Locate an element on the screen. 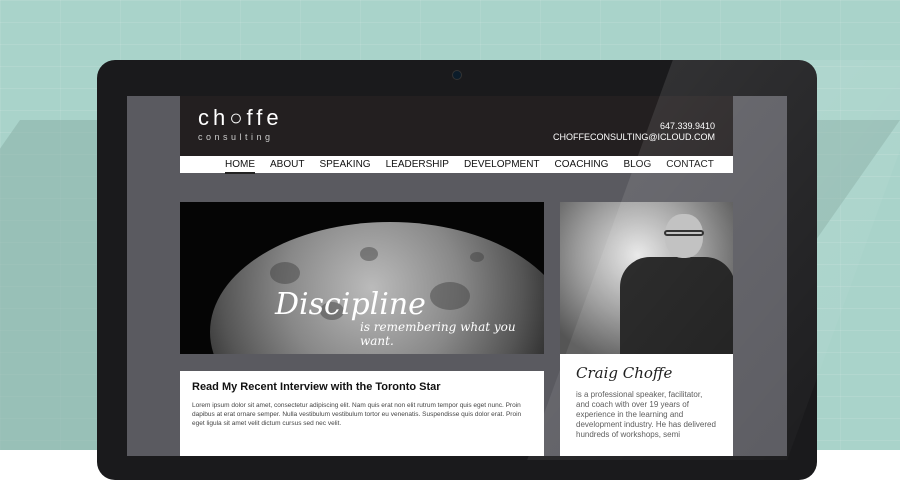  logo-subtitle: consulting is located at coordinates (236, 137).